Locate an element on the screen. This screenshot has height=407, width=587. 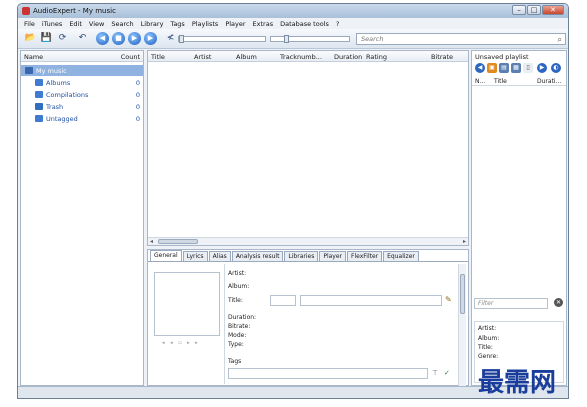
playlist-info-artist: Artist: is located at coordinates (487, 328).